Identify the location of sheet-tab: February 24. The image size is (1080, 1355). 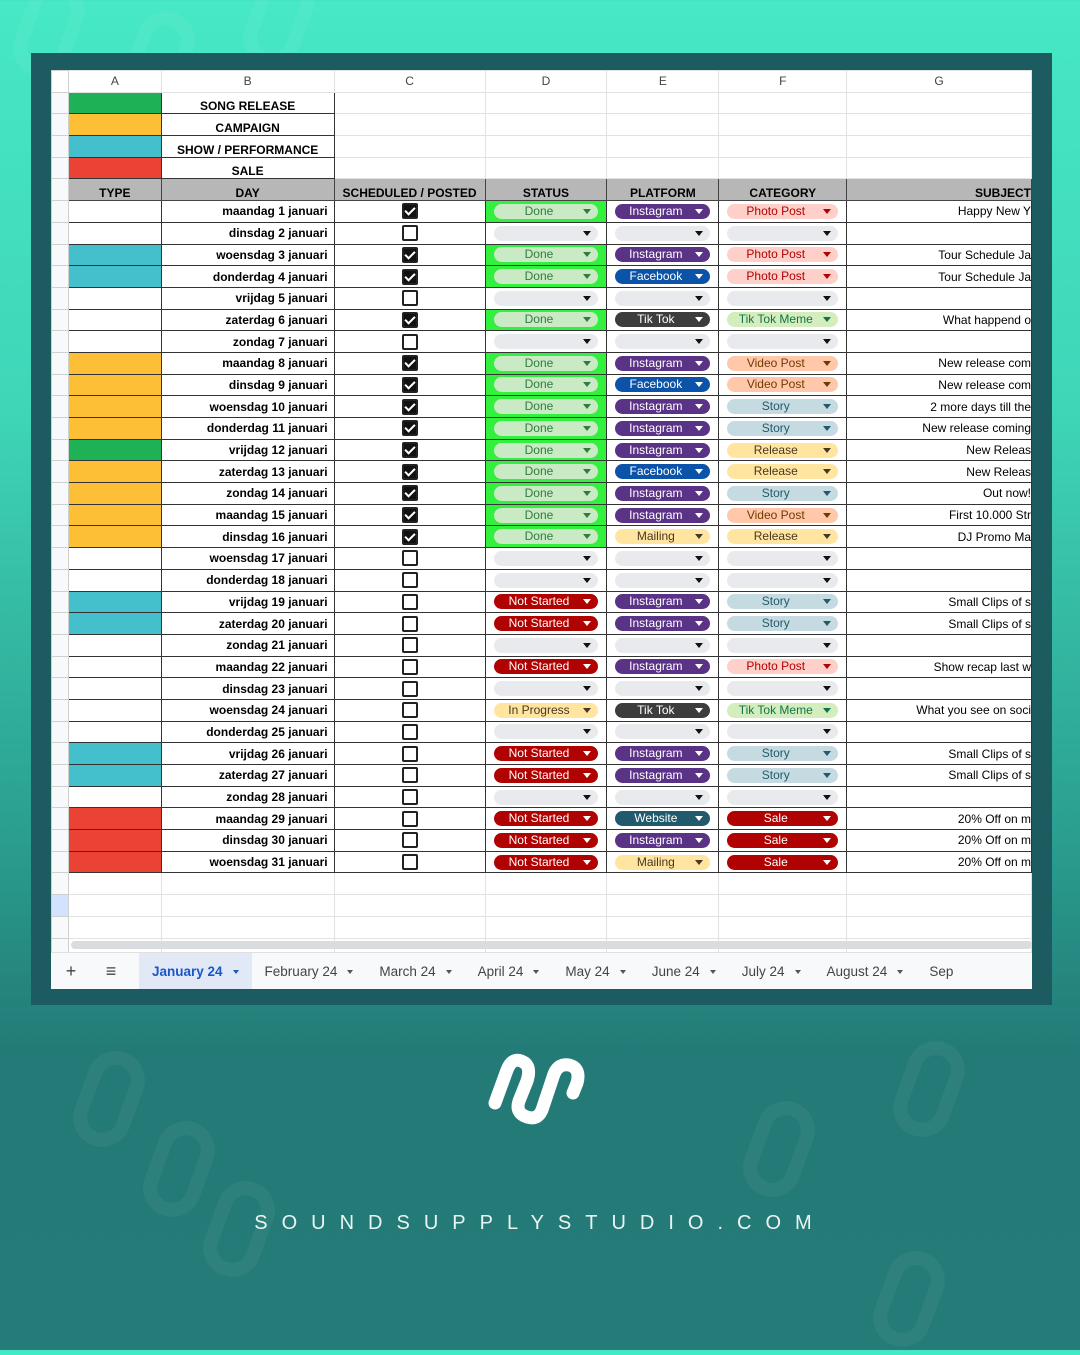
(309, 971).